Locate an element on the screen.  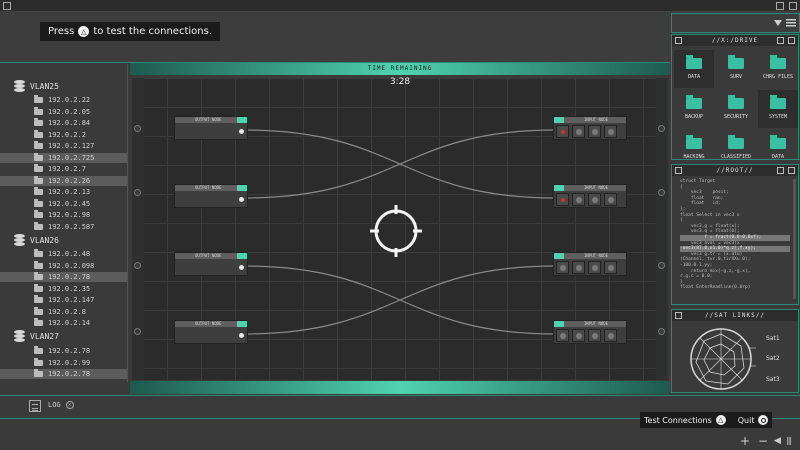
back-icon: ◀ is located at coordinates (777, 441).